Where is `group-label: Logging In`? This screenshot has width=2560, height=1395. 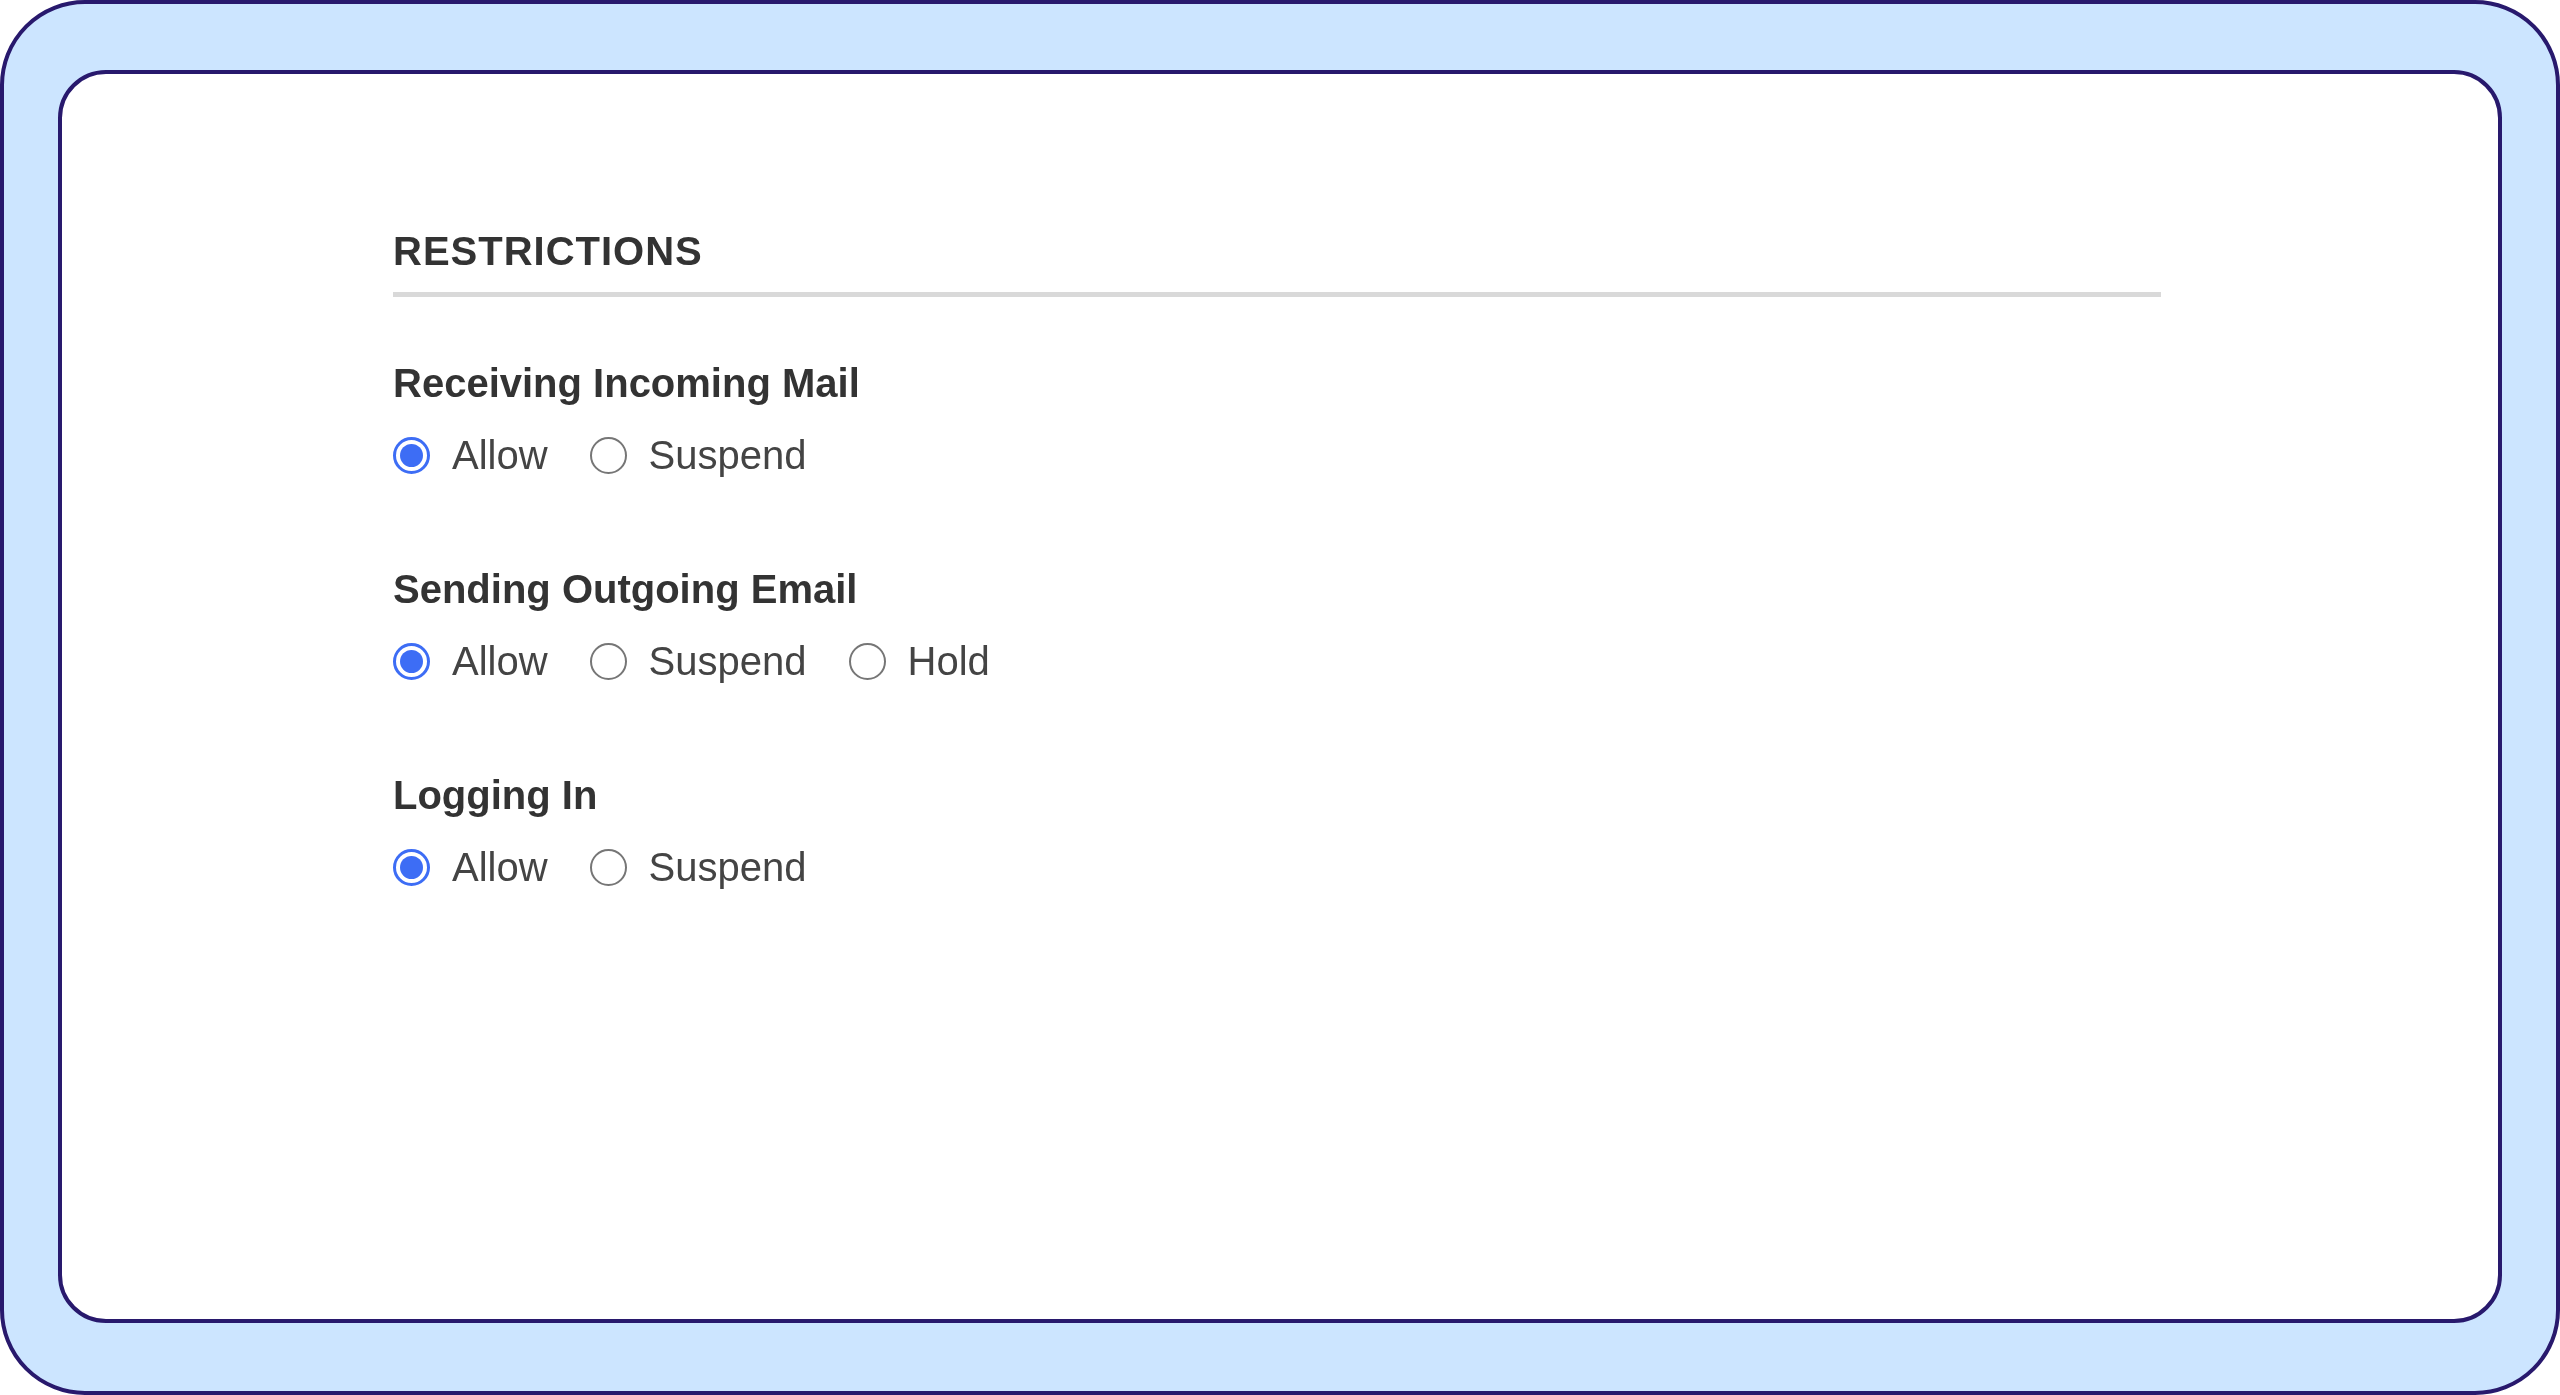 group-label: Logging In is located at coordinates (495, 795).